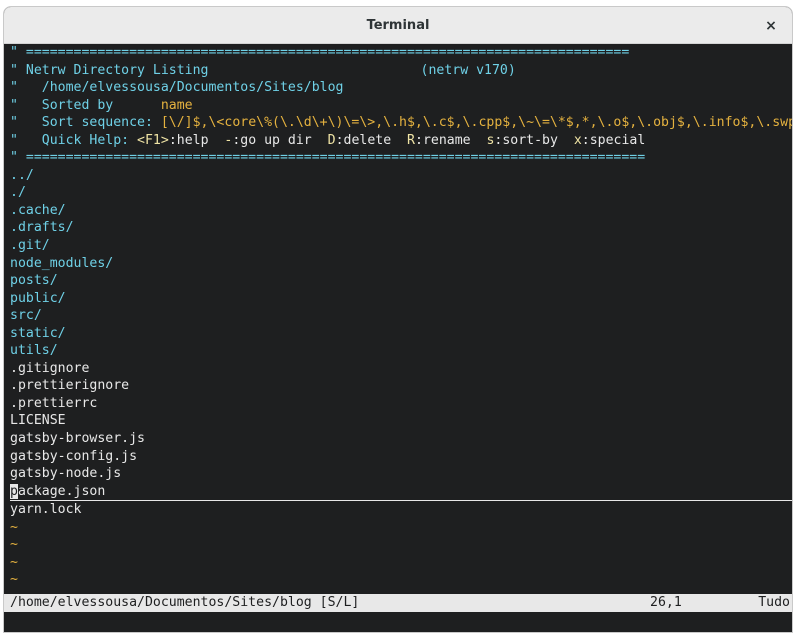 Image resolution: width=800 pixels, height=639 pixels. What do you see at coordinates (401, 264) in the screenshot?
I see `dir-entry: node_modules/` at bounding box center [401, 264].